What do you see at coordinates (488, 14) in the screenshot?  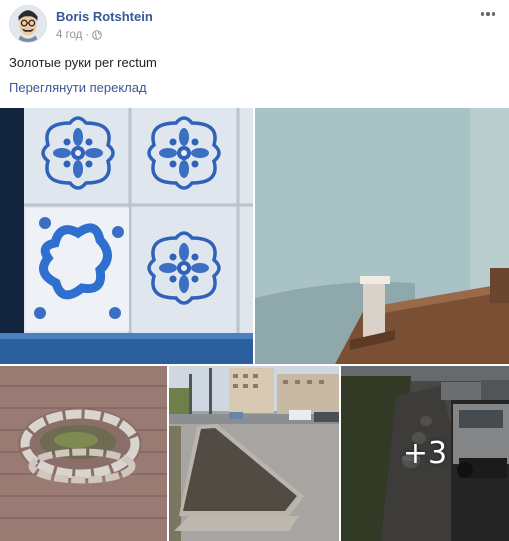 I see `more-options-icon` at bounding box center [488, 14].